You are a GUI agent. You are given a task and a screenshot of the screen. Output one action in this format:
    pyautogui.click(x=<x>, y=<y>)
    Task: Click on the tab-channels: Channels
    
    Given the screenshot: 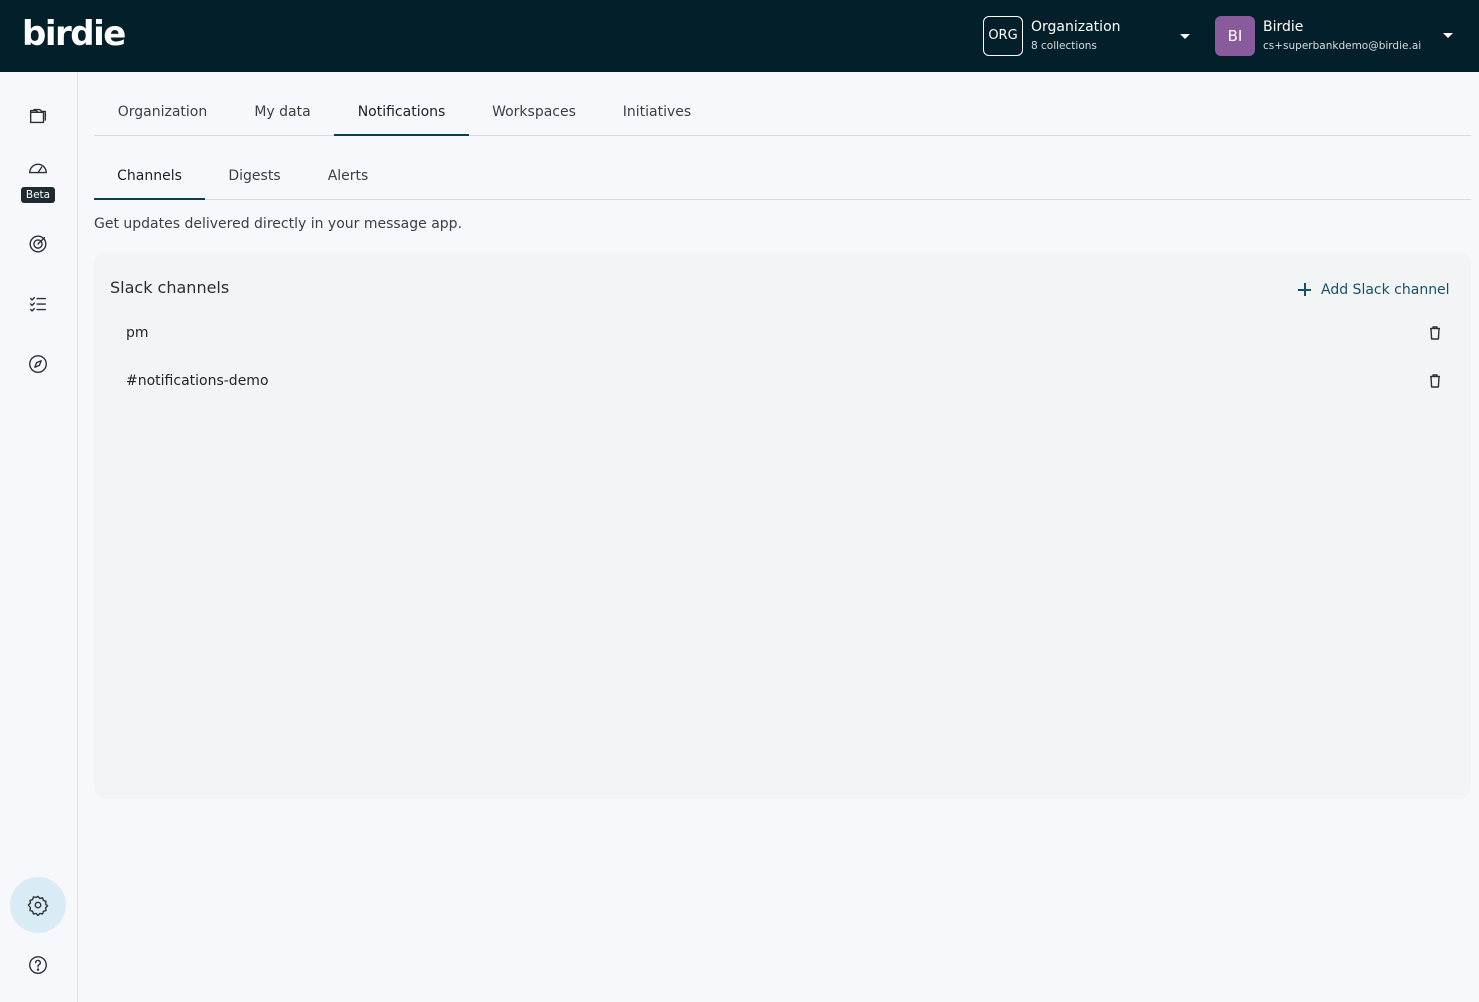 What is the action you would take?
    pyautogui.click(x=149, y=176)
    